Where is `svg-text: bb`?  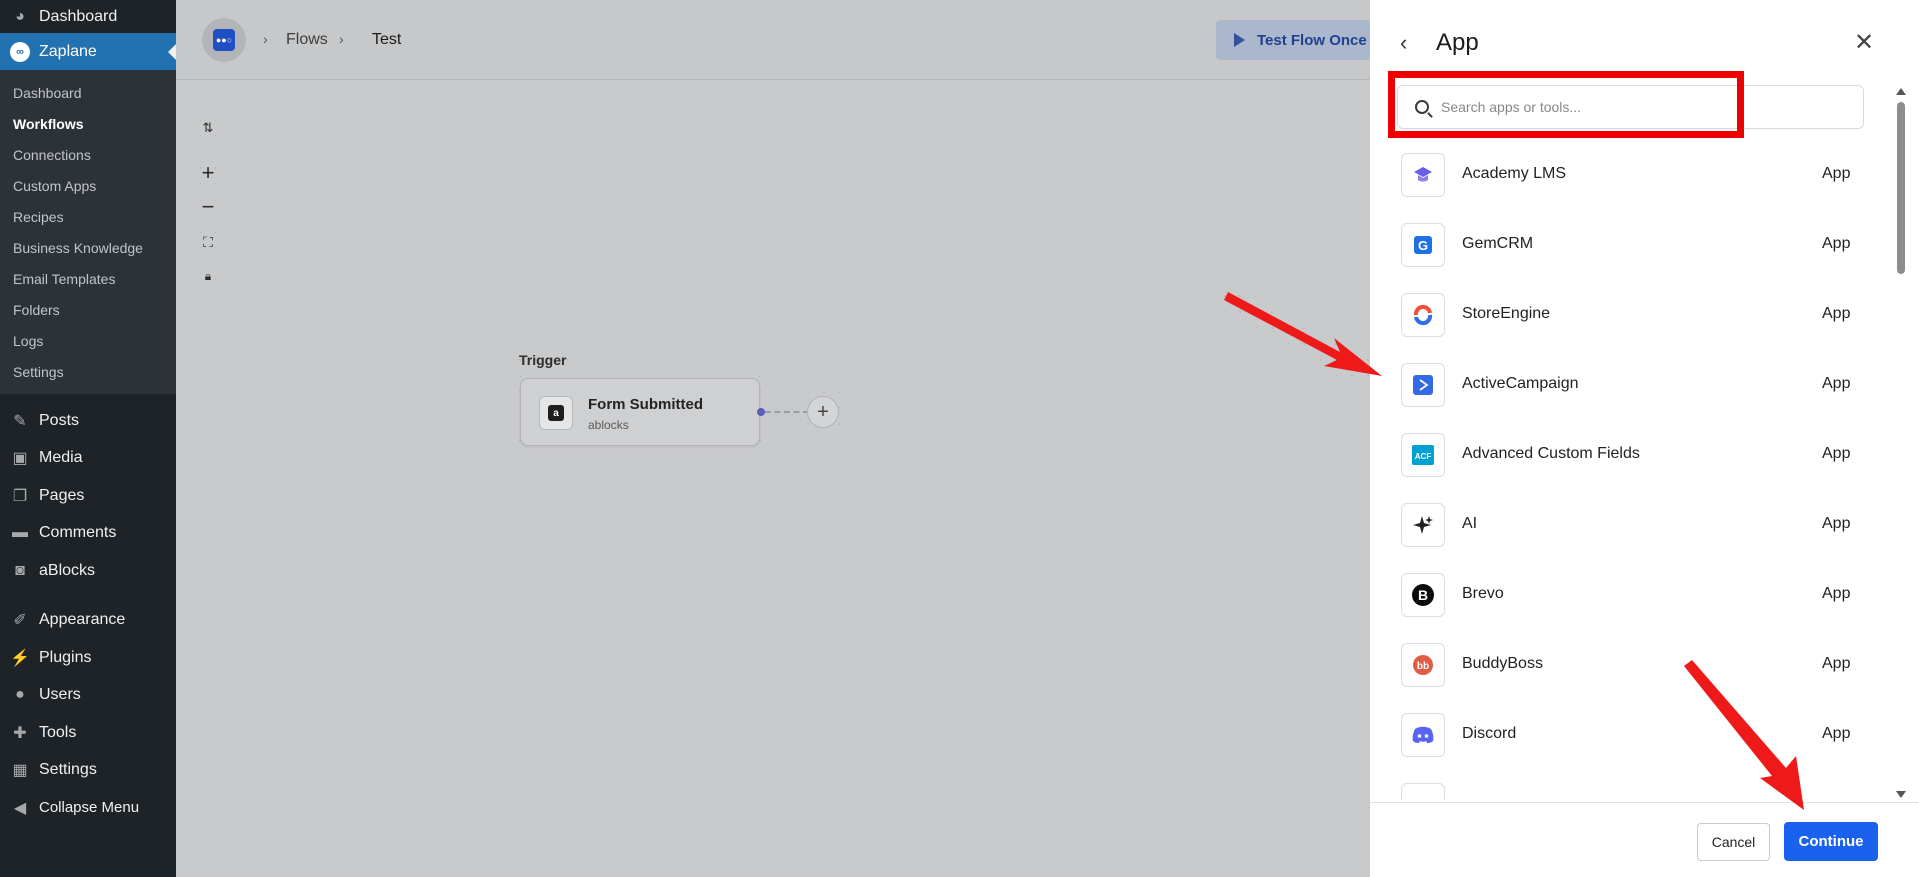 svg-text: bb is located at coordinates (1423, 666).